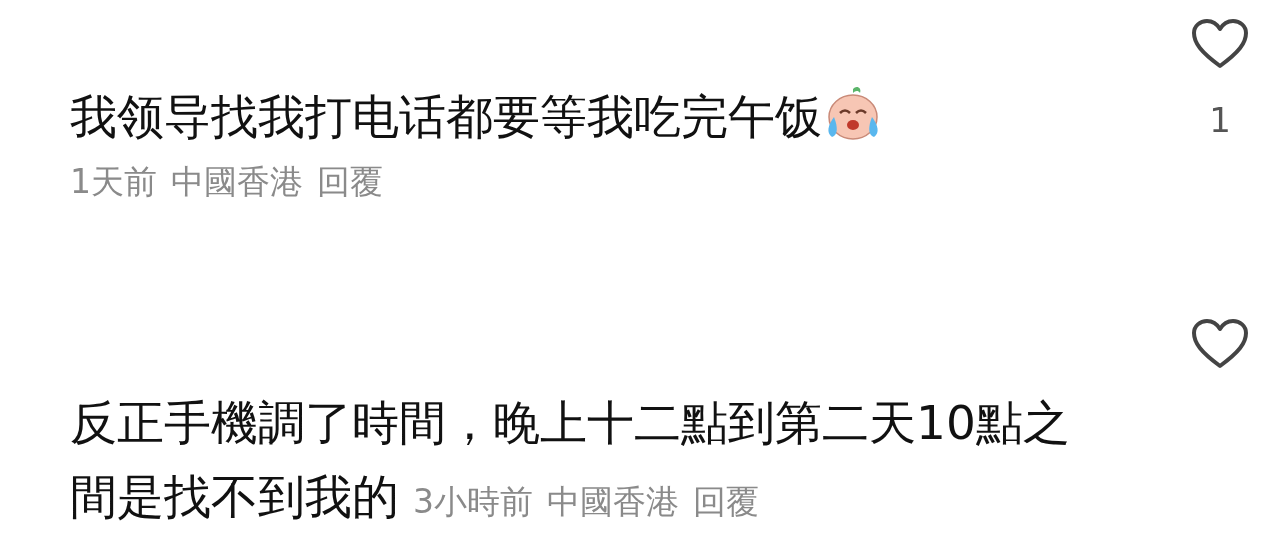 This screenshot has height=545, width=1280. What do you see at coordinates (113, 181) in the screenshot?
I see `comment-time: 1天前` at bounding box center [113, 181].